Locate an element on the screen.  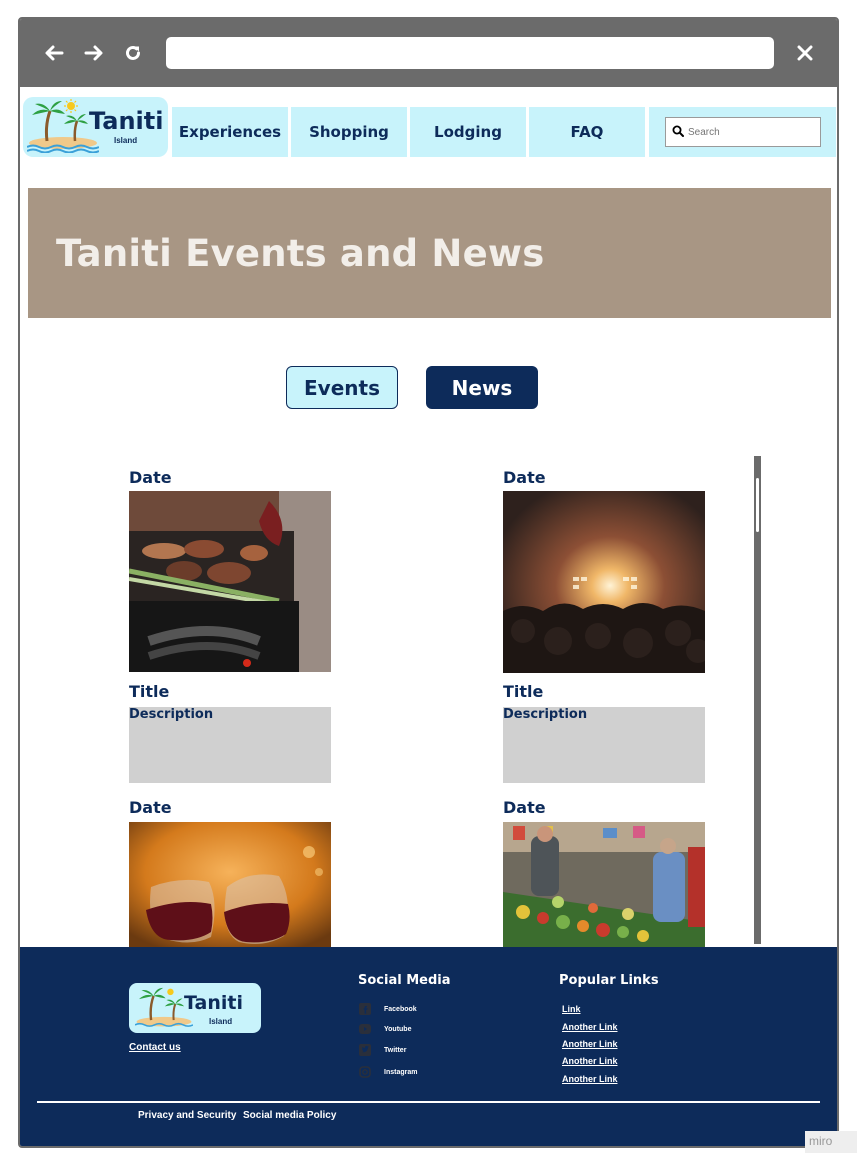
arrow-right-icon is located at coordinates (94, 53).